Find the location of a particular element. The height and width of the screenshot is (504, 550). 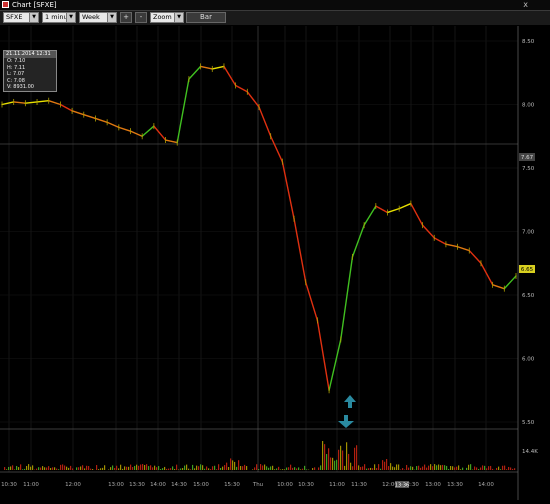

zoom-in-button: + is located at coordinates (126, 17).